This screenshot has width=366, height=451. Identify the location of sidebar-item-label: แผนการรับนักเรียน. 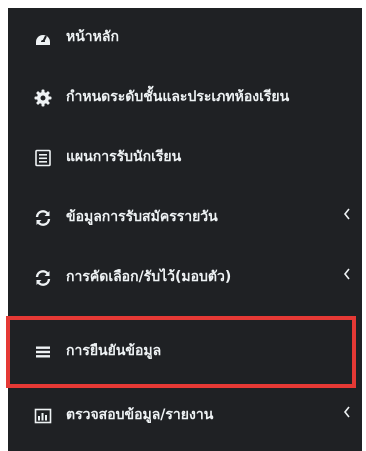
(124, 157).